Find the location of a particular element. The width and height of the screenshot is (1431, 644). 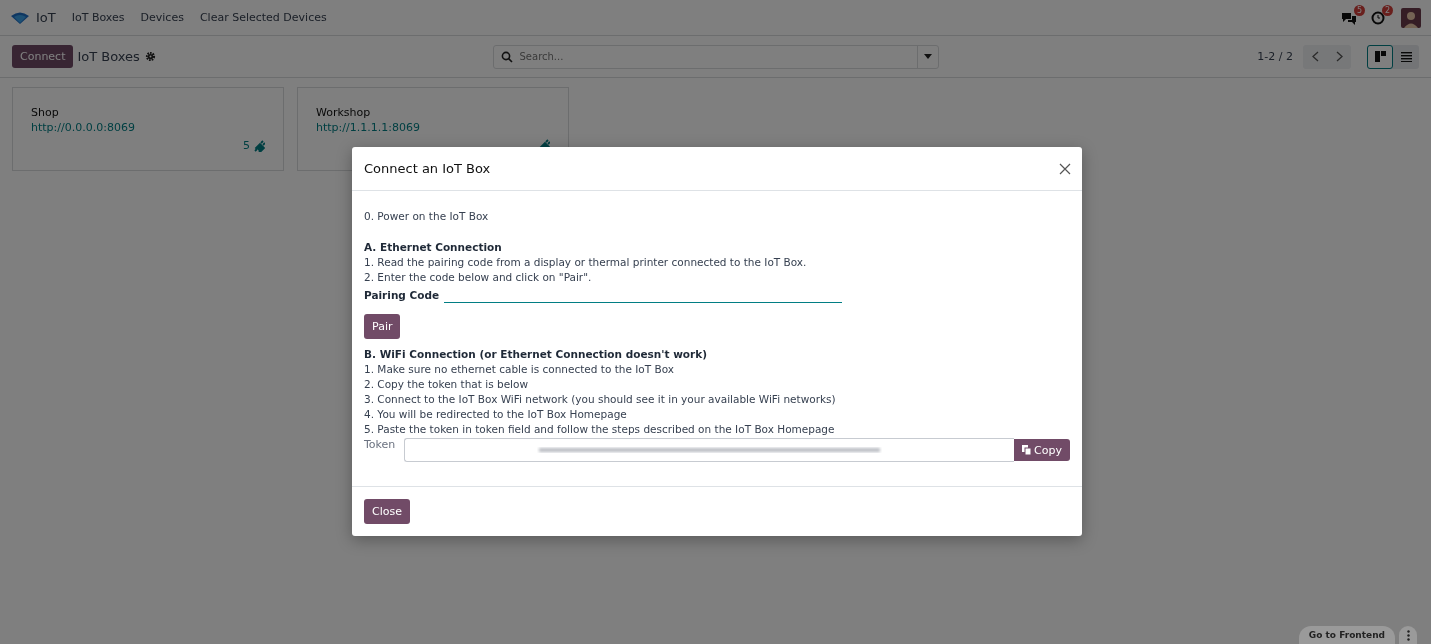

box-name: Workshop is located at coordinates (344, 112).